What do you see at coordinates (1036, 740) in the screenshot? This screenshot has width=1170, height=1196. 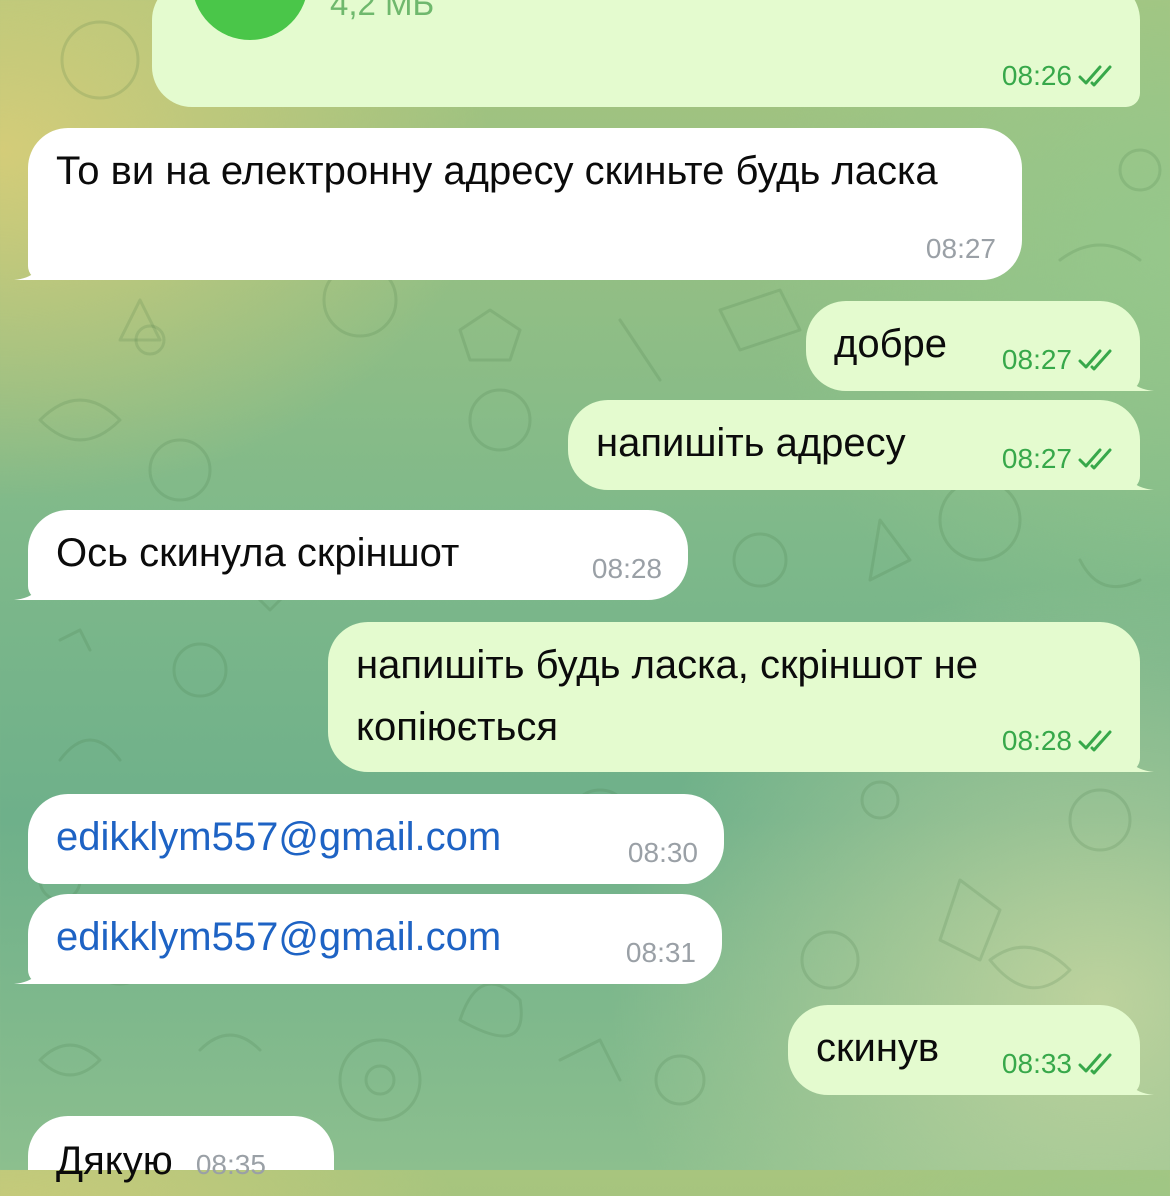 I see `time-label: 08:28` at bounding box center [1036, 740].